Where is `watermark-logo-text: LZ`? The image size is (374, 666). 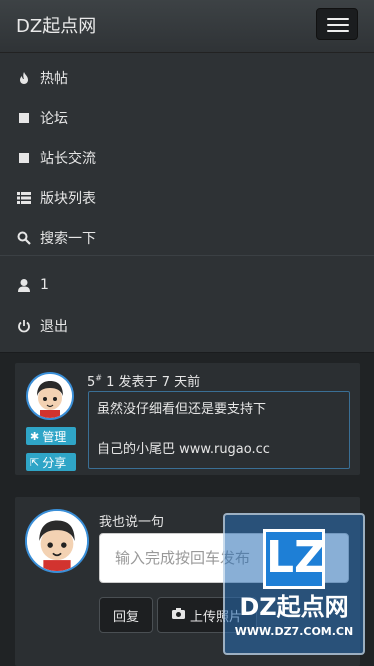 watermark-logo-text: LZ is located at coordinates (296, 557).